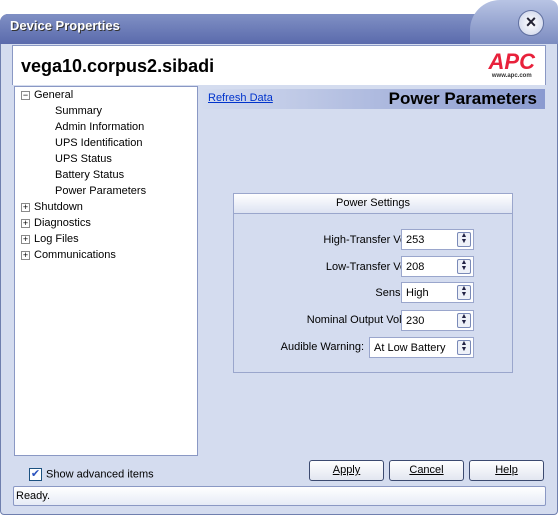 This screenshot has width=558, height=515. I want to click on panel-header: Refresh Data Power Parameters, so click(372, 99).